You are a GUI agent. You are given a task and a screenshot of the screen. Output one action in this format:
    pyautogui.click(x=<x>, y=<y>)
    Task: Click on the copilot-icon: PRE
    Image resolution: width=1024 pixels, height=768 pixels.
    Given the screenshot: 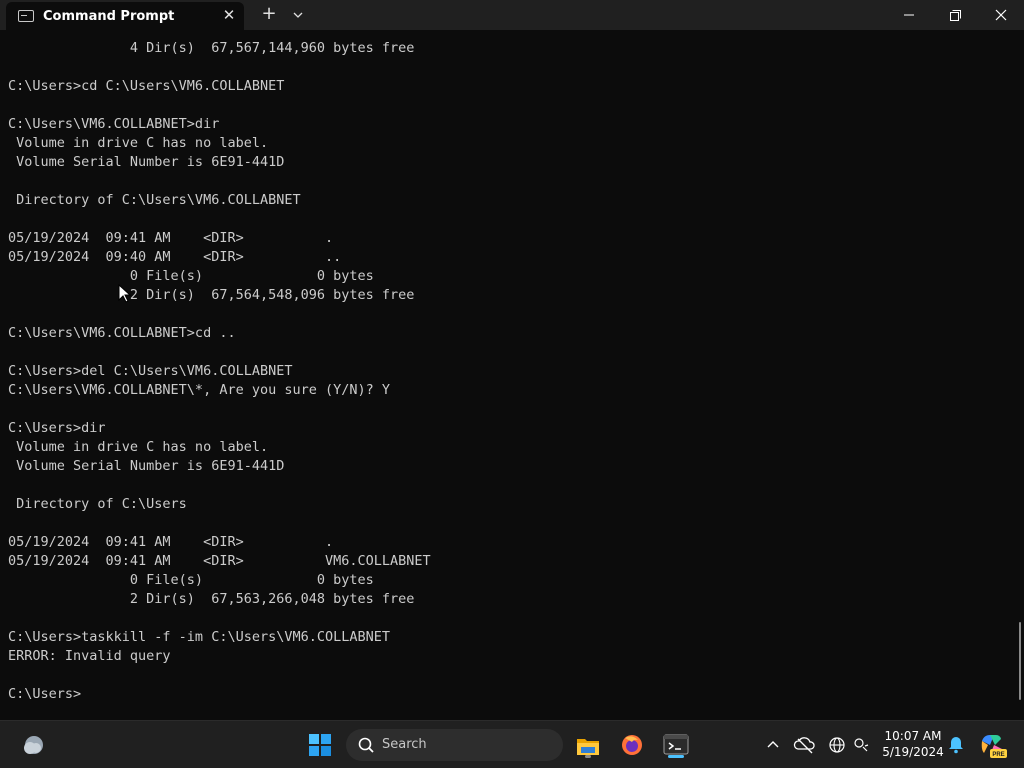 What is the action you would take?
    pyautogui.click(x=994, y=746)
    